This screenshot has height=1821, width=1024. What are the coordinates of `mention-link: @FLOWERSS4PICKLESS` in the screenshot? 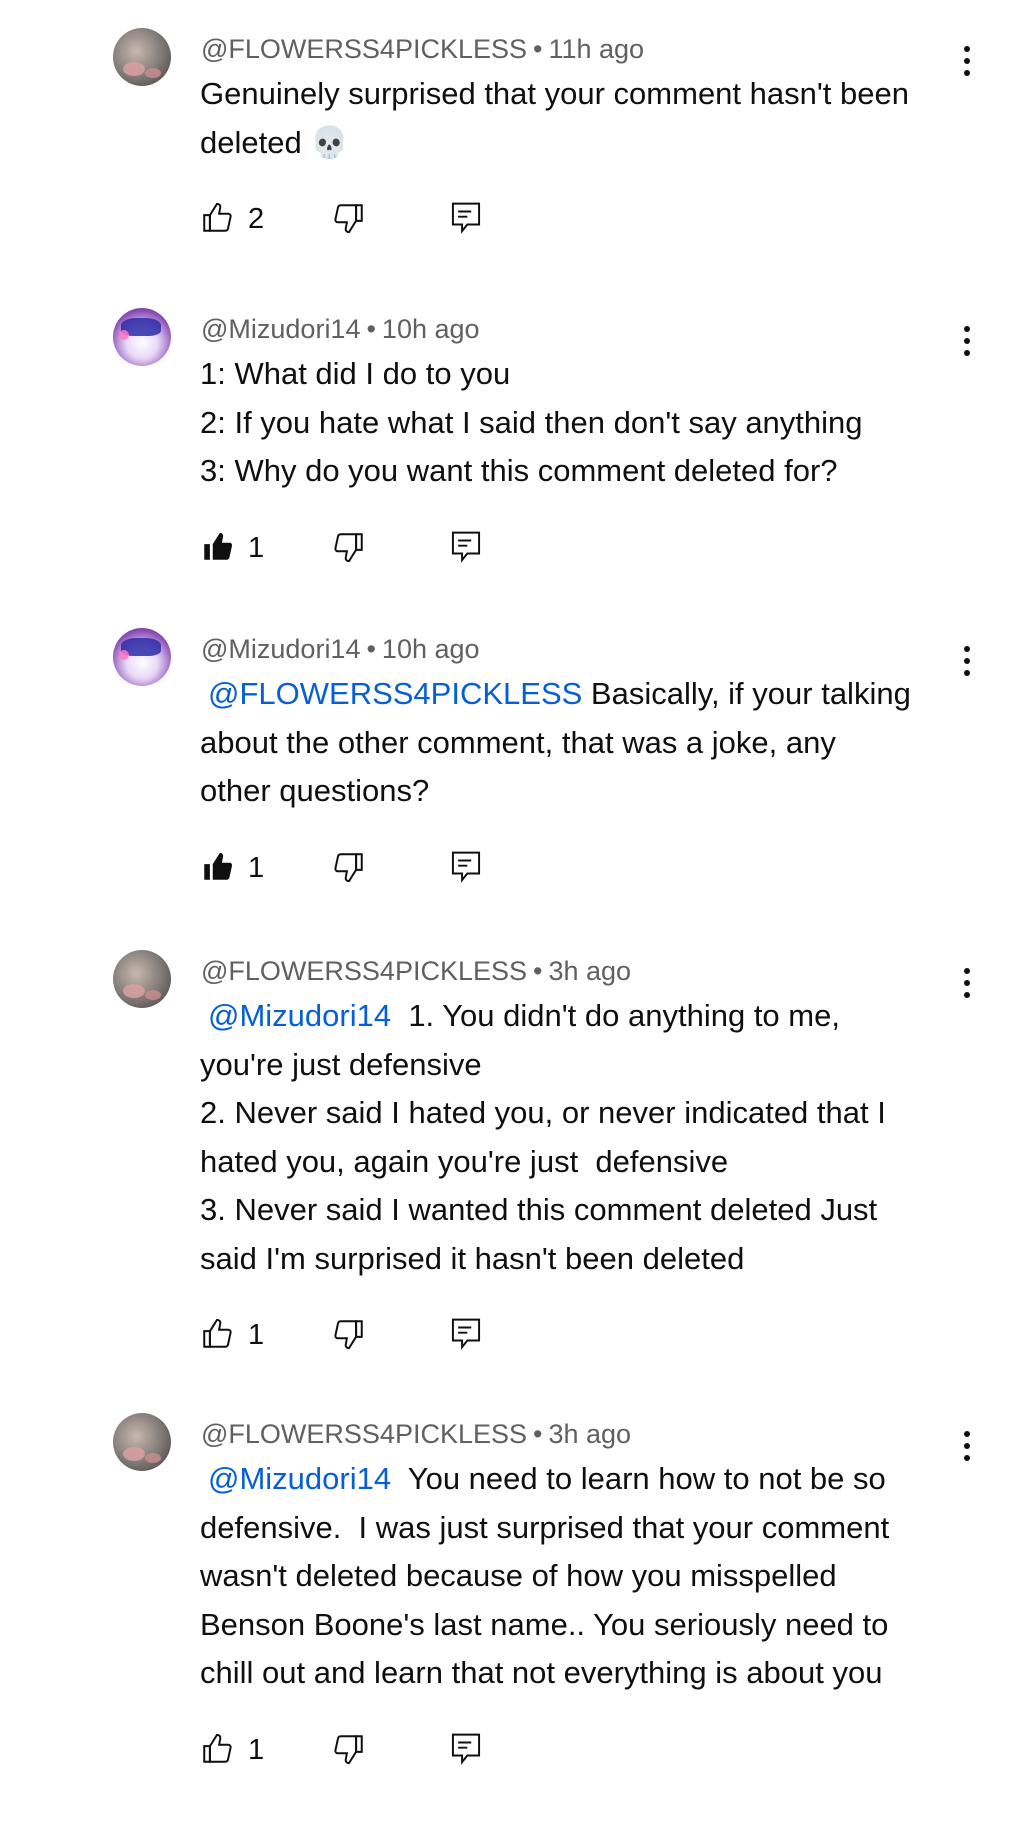 It's located at (395, 693).